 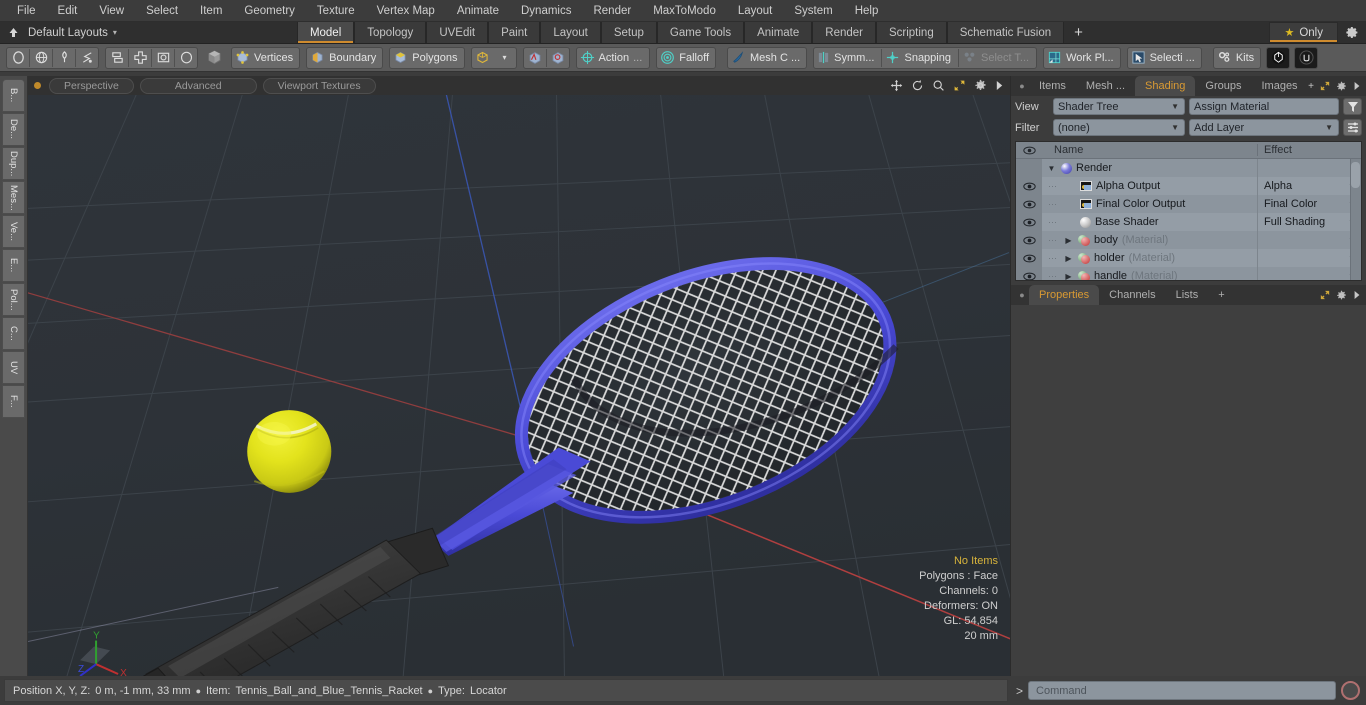 I want to click on lasso-paint-icon, so click(x=64, y=58).